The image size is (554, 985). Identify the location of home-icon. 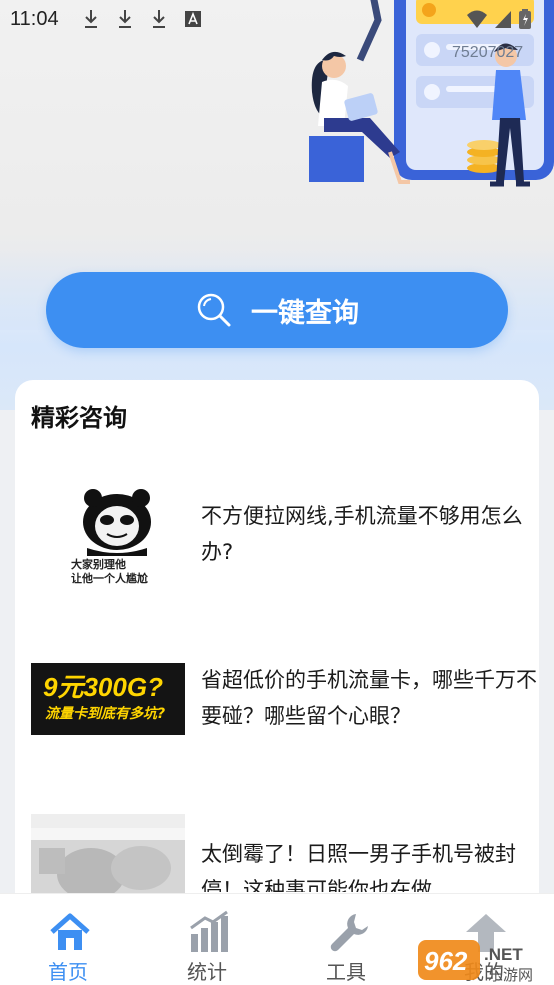
(70, 931).